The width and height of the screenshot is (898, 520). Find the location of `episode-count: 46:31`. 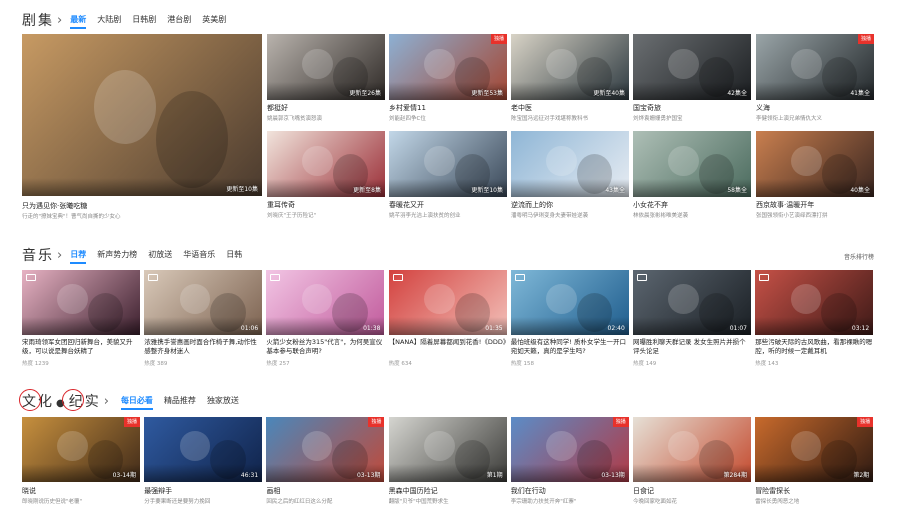

episode-count: 46:31 is located at coordinates (249, 475).